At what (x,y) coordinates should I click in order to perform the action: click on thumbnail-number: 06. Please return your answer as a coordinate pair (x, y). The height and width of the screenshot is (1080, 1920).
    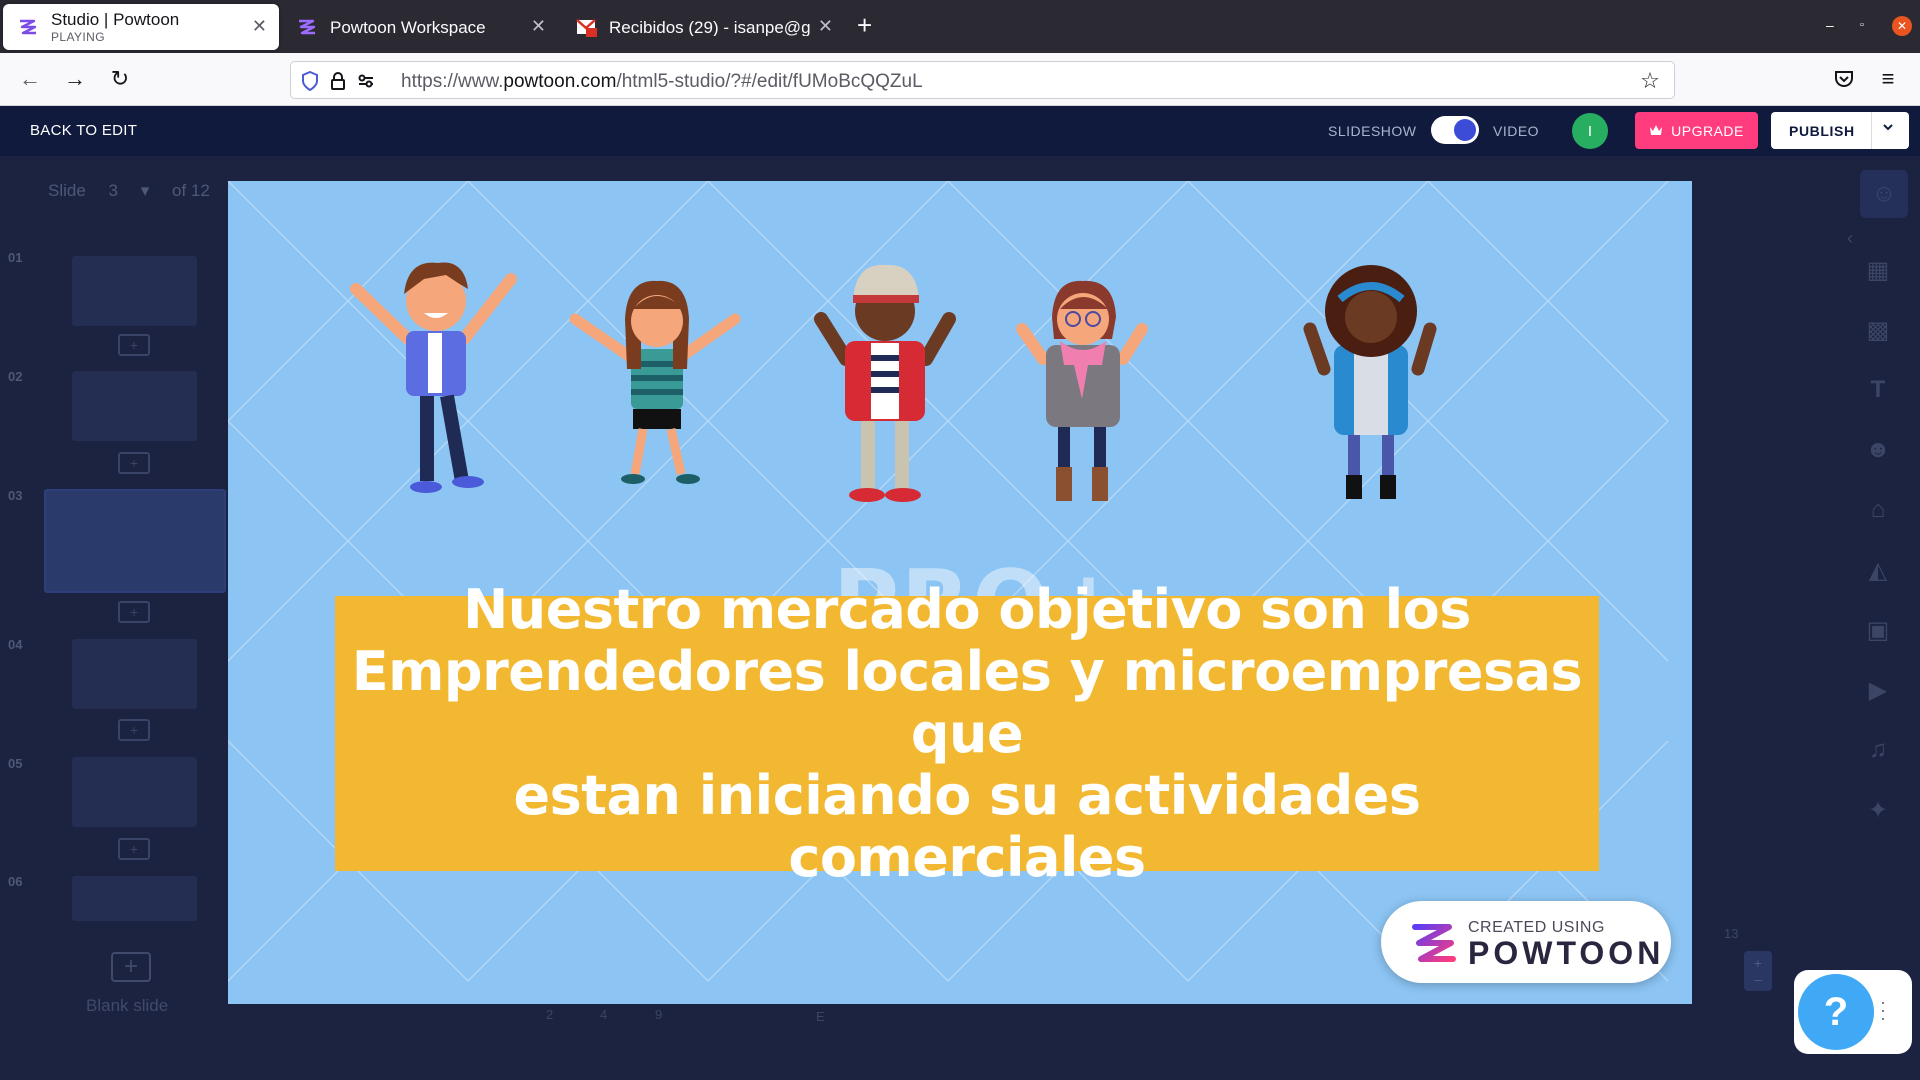
    Looking at the image, I should click on (15, 881).